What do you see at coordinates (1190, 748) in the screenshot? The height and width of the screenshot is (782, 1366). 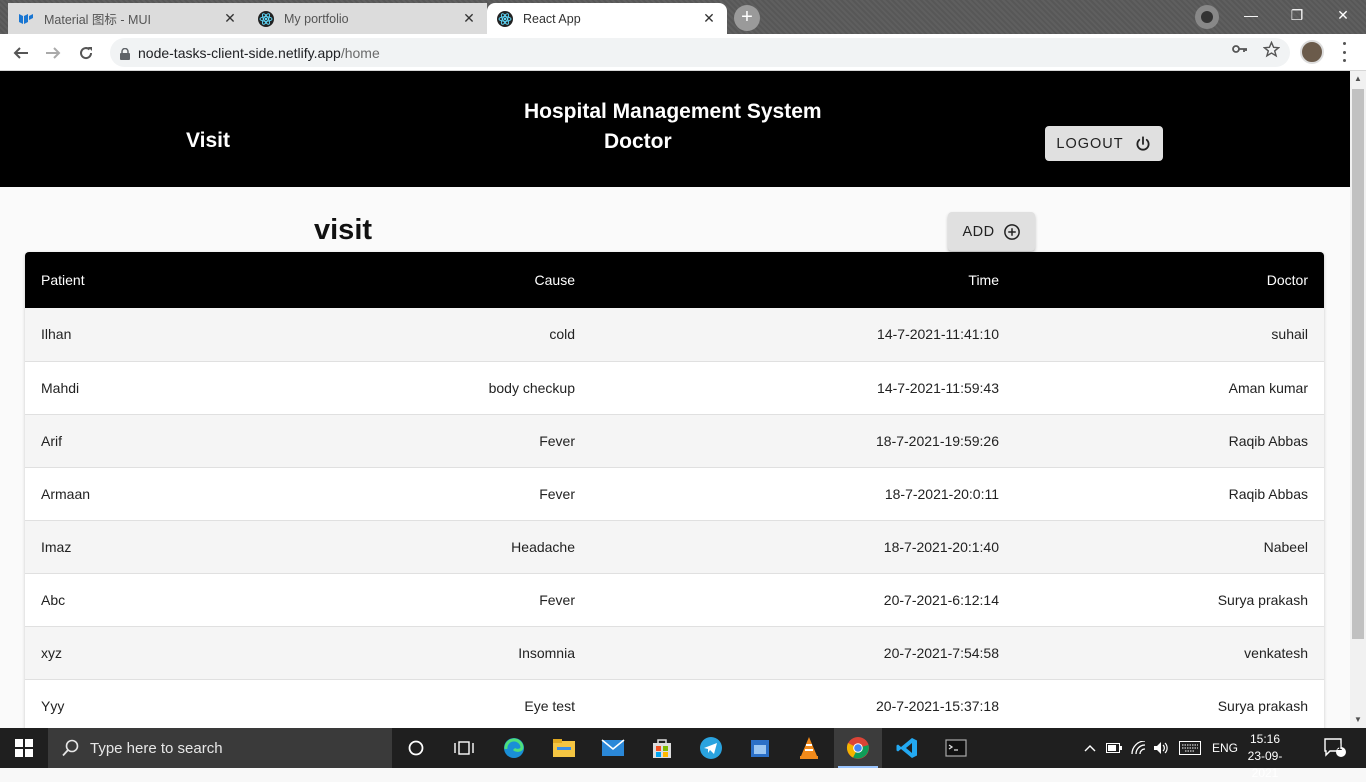 I see `keyboard-icon` at bounding box center [1190, 748].